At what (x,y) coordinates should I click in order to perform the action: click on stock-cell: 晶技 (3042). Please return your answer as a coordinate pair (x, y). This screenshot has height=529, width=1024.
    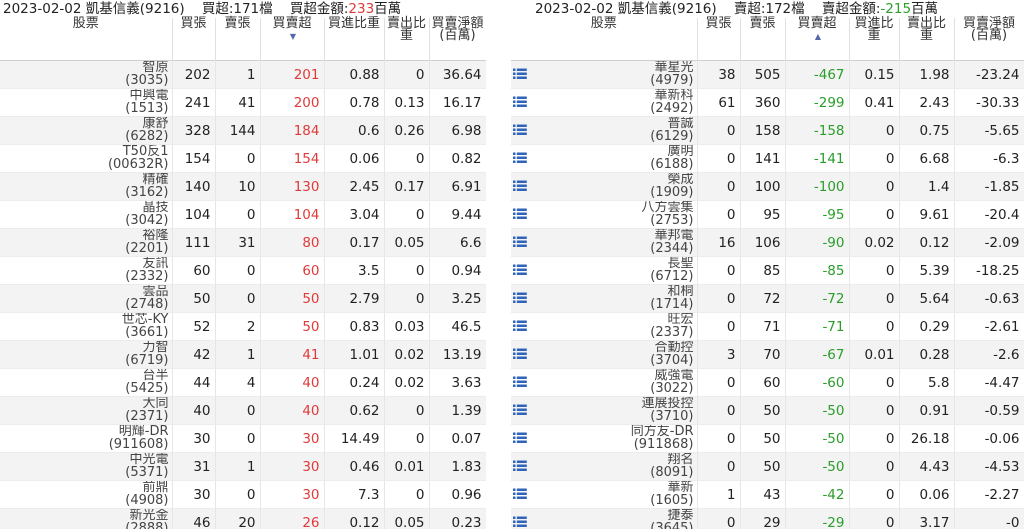
    Looking at the image, I should click on (86, 214).